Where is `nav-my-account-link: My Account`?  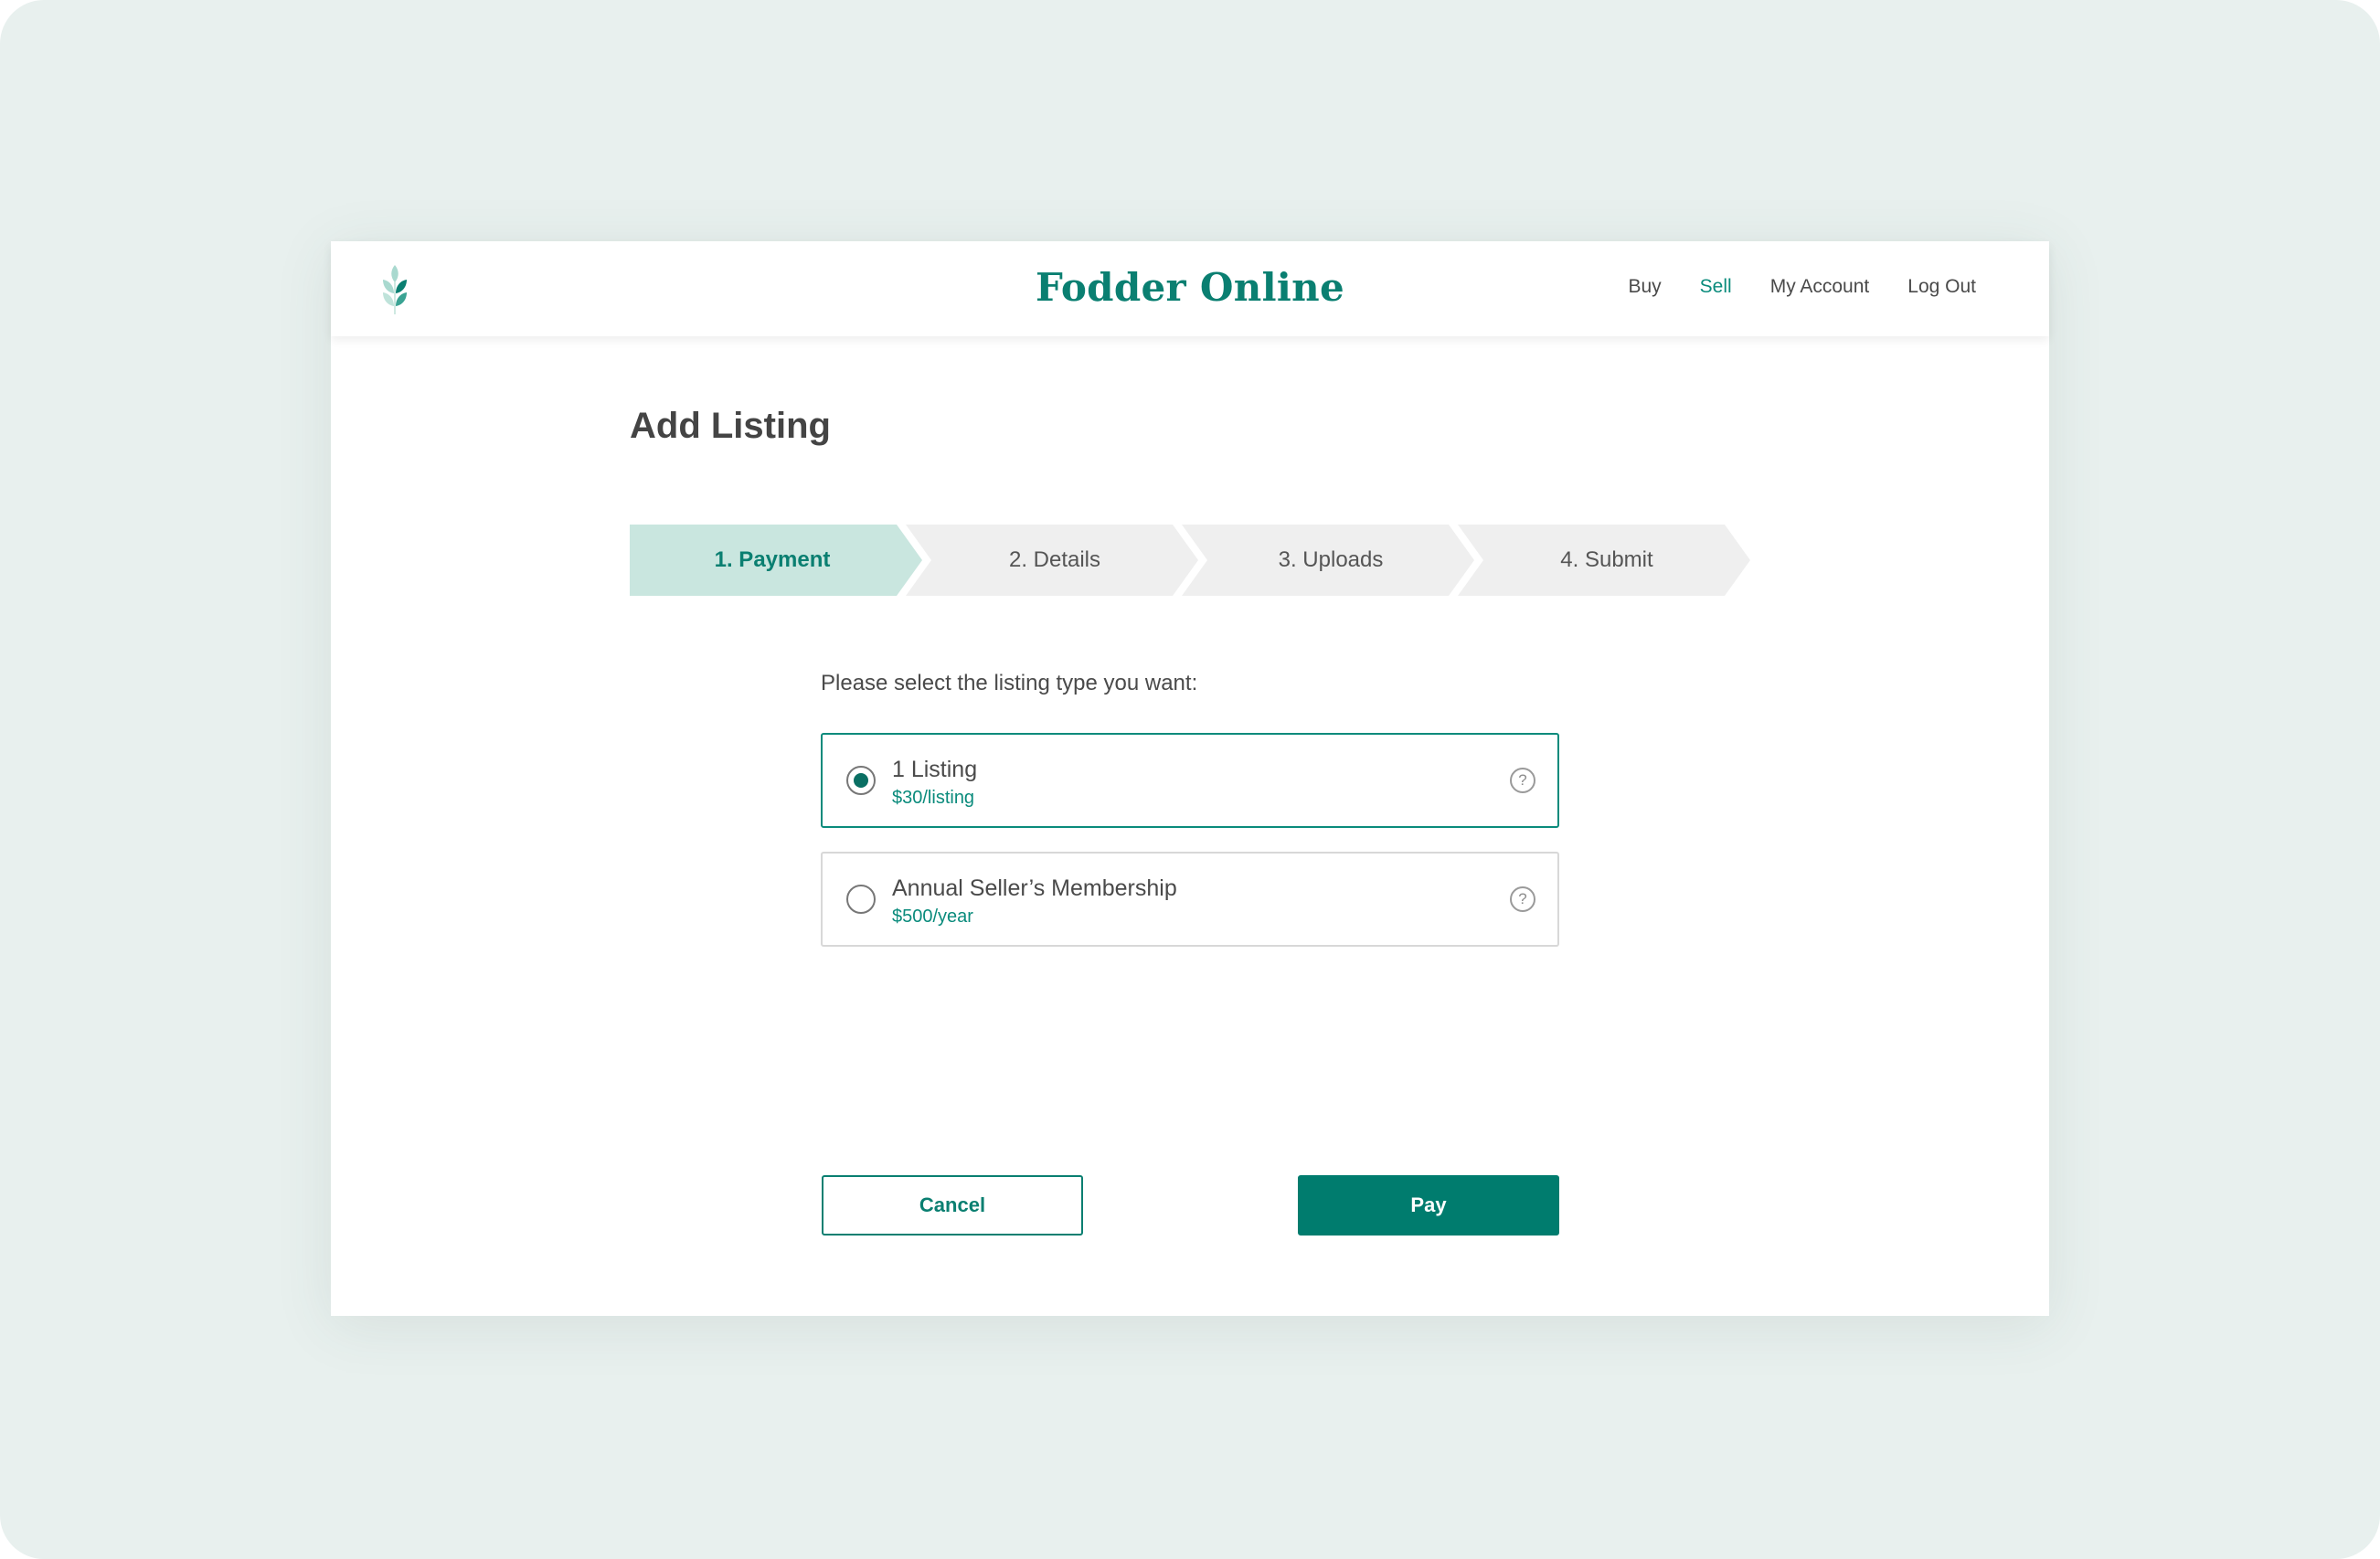 nav-my-account-link: My Account is located at coordinates (1820, 287).